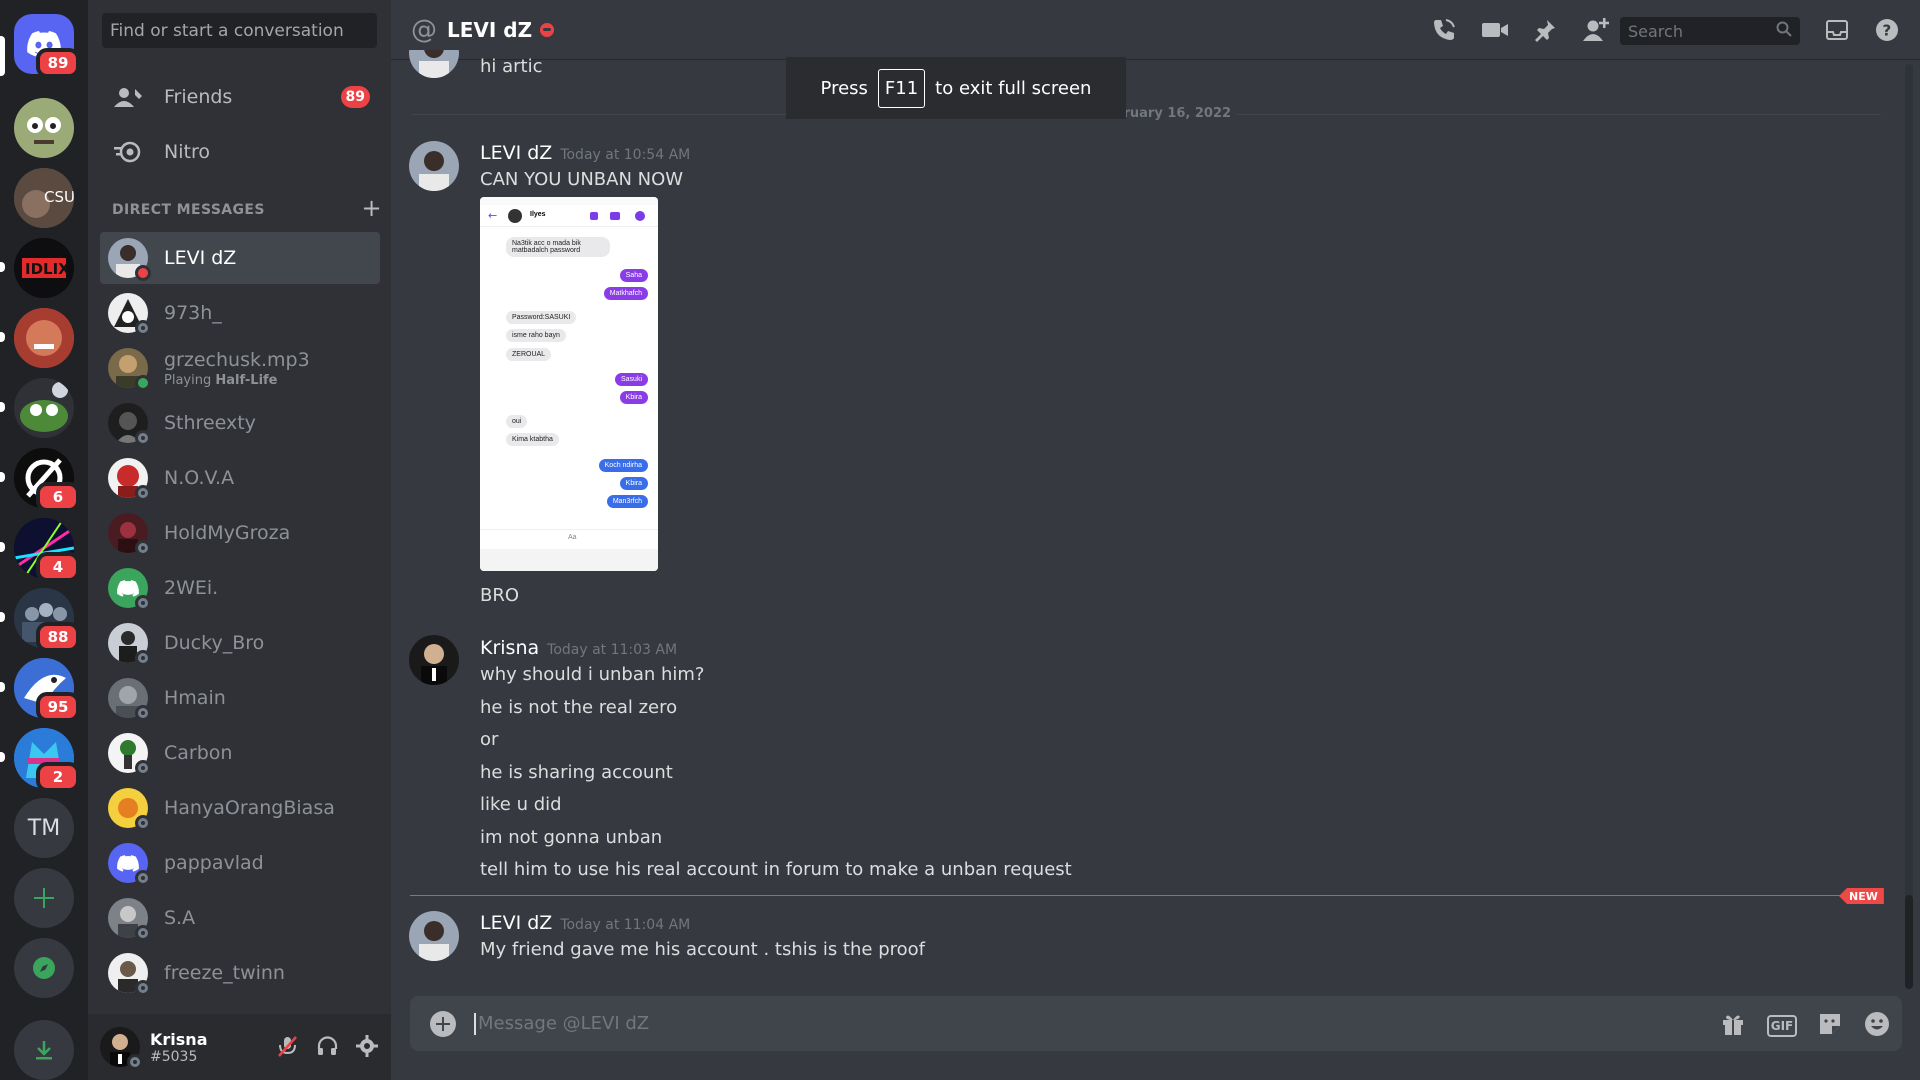  Describe the element at coordinates (1545, 30) in the screenshot. I see `pinned-messages-icon` at that location.